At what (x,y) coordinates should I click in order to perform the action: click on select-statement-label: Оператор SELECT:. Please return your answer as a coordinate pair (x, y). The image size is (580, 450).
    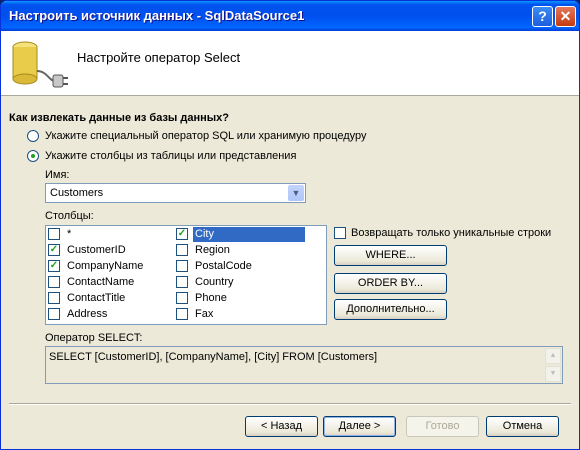
    Looking at the image, I should click on (94, 338).